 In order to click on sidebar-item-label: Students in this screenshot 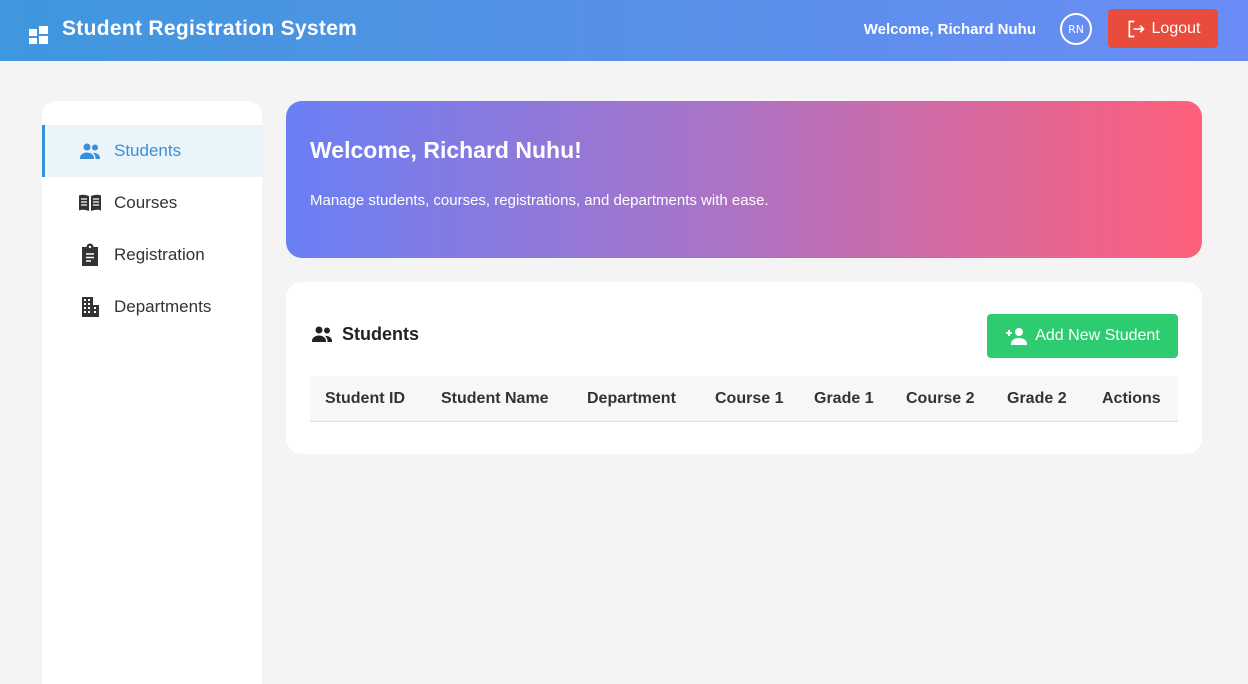, I will do `click(148, 150)`.